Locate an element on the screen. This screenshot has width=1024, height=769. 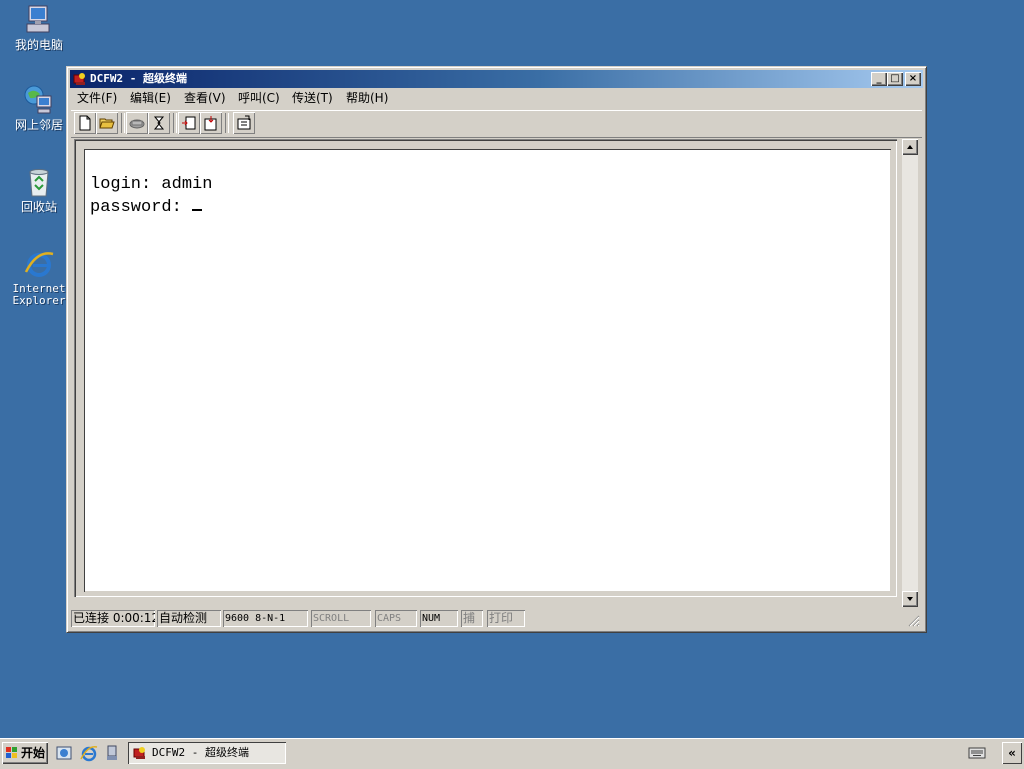
arrow-up-icon is located at coordinates (910, 147).